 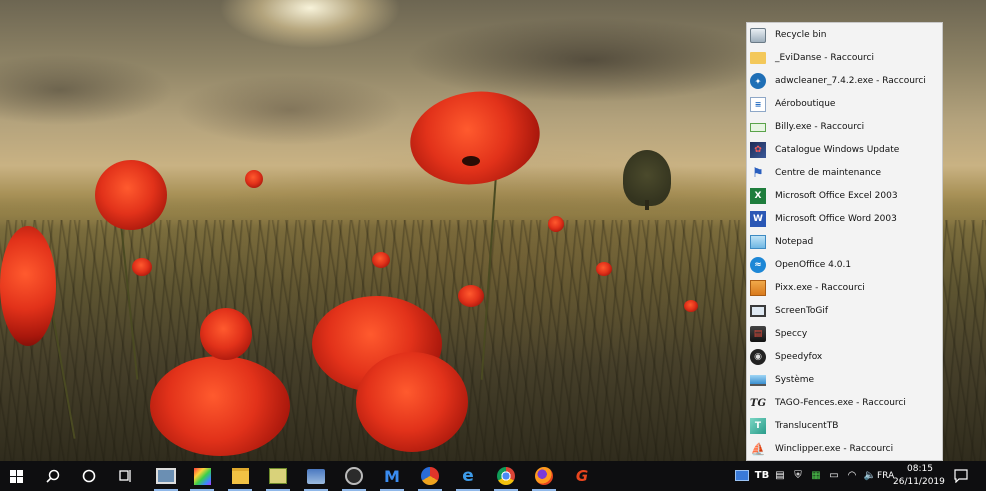 I want to click on fence-item: ✿ Catalogue Windows Update, so click(x=845, y=150).